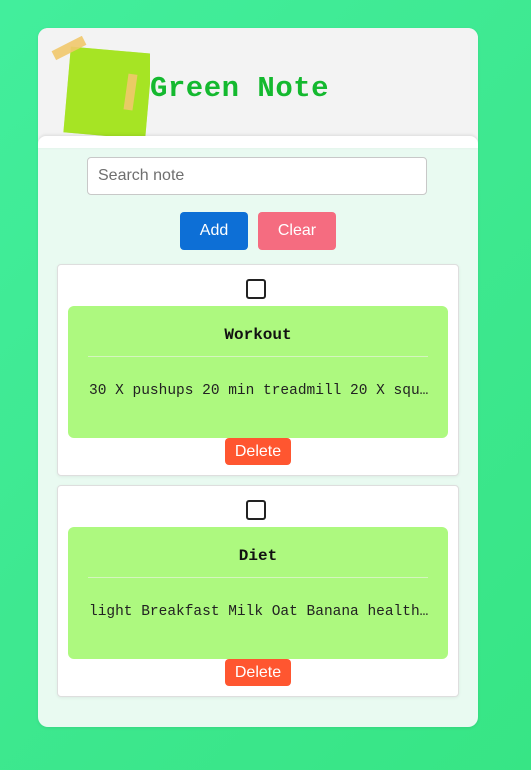 Image resolution: width=531 pixels, height=770 pixels. What do you see at coordinates (214, 231) in the screenshot?
I see `add-button: Add` at bounding box center [214, 231].